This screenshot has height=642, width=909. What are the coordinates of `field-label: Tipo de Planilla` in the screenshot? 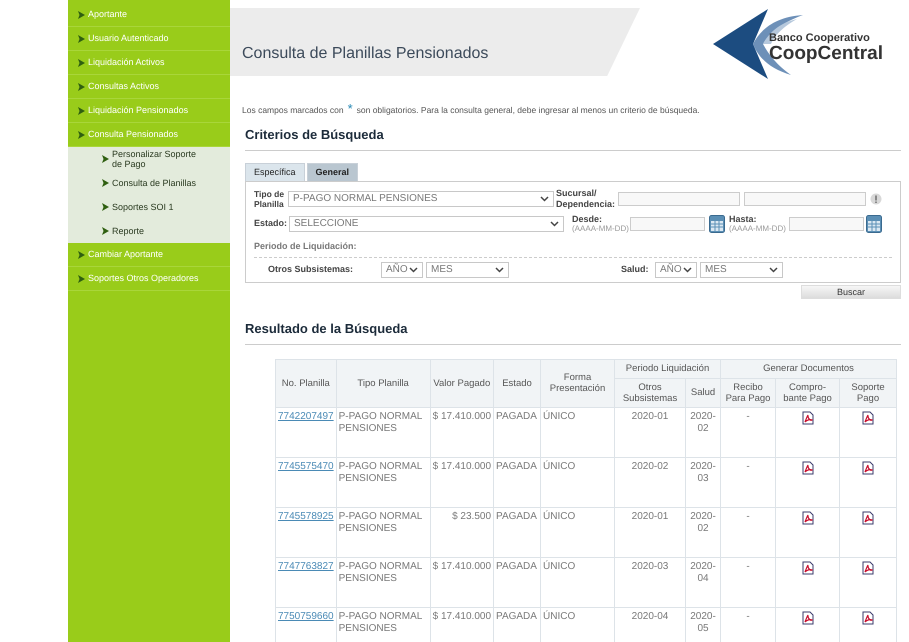 It's located at (270, 198).